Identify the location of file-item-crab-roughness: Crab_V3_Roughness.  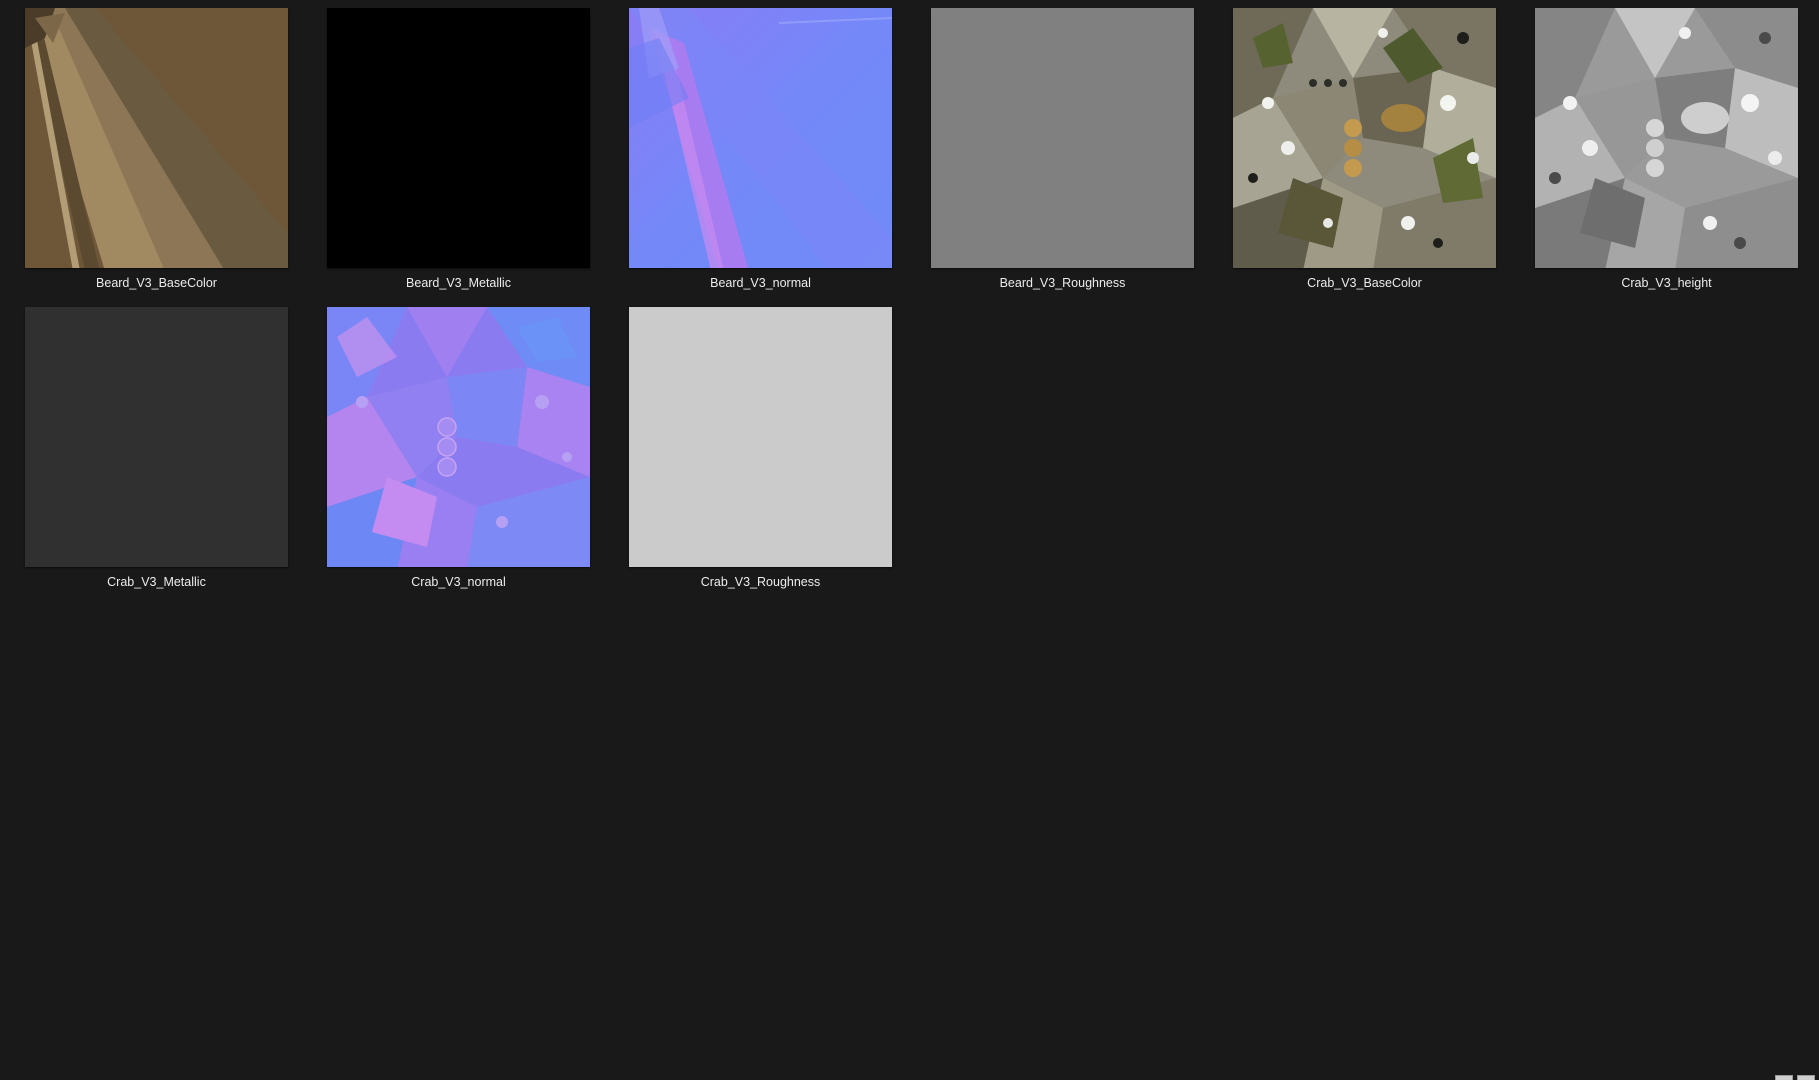
(760, 448).